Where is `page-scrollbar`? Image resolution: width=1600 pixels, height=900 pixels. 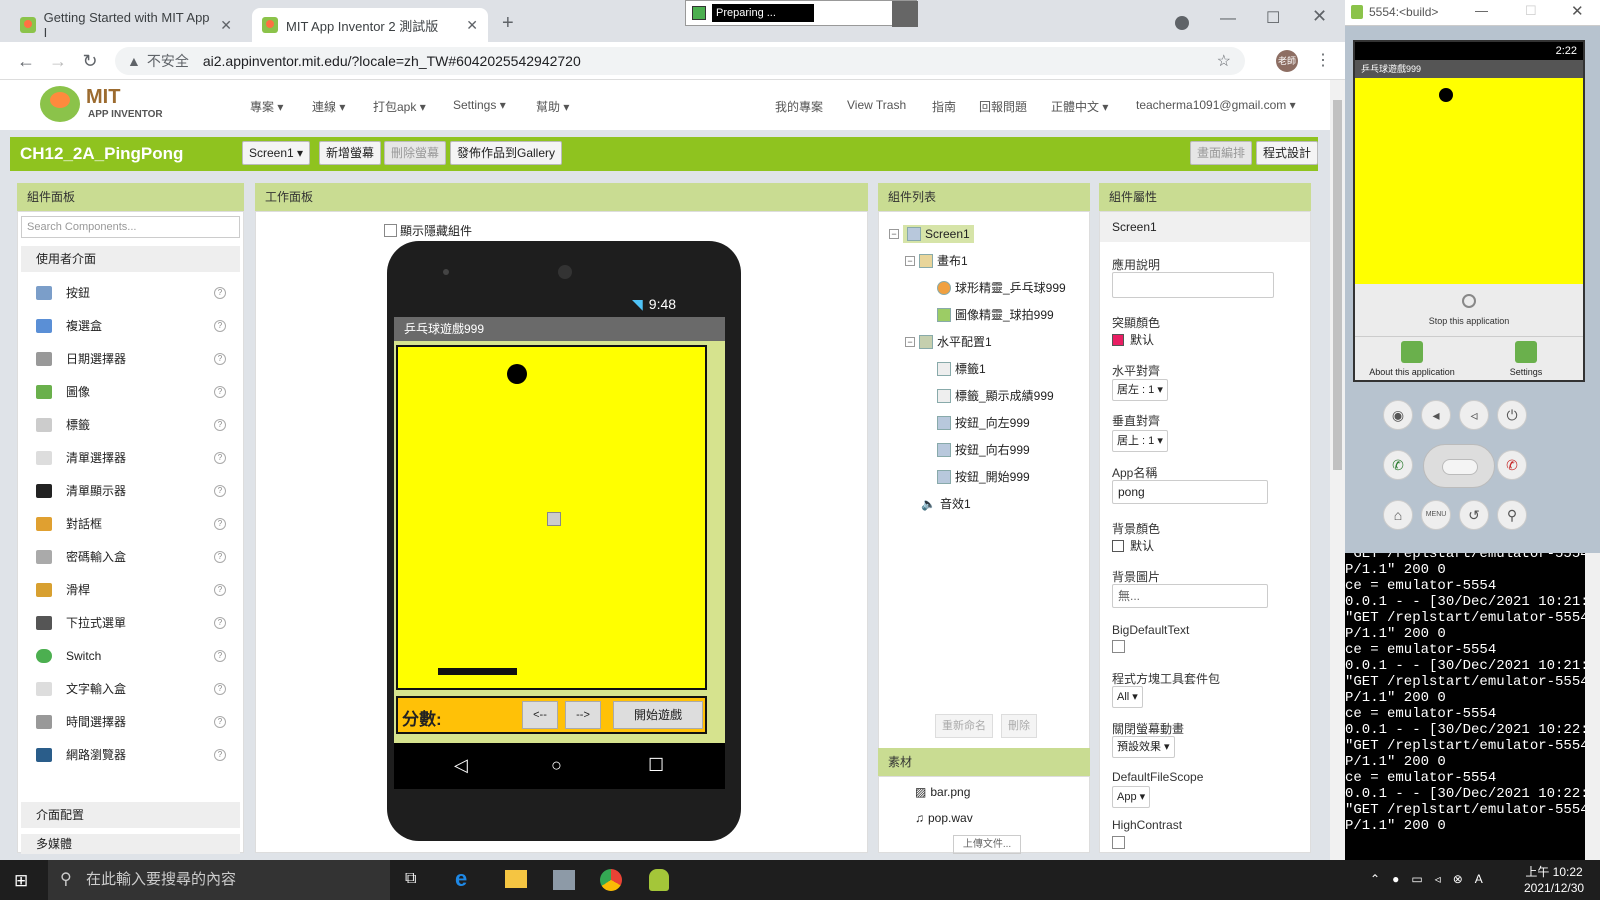
page-scrollbar is located at coordinates (1337, 470).